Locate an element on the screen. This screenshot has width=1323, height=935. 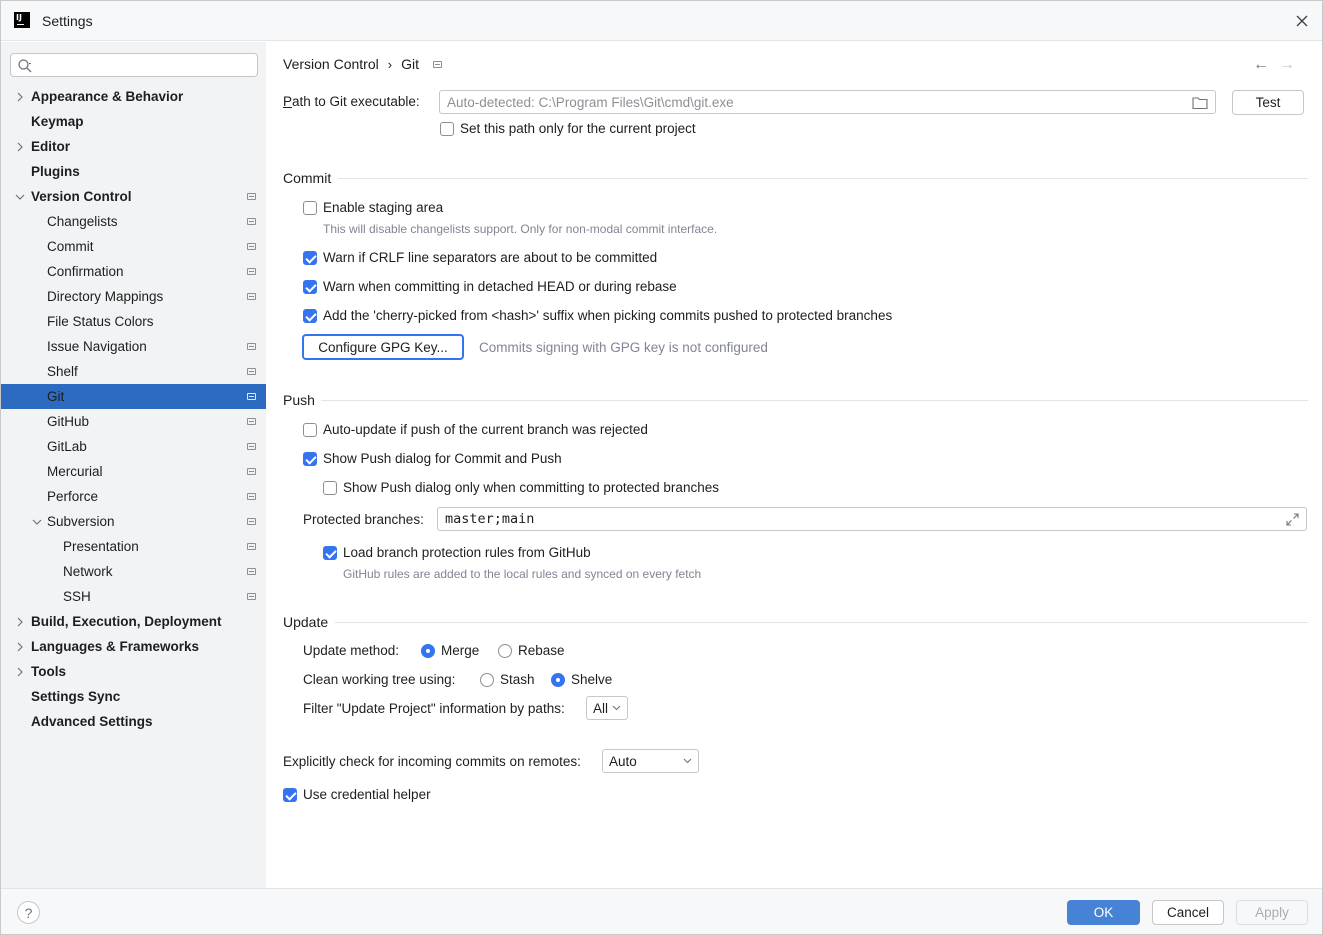
sidebar-item-label: Editor is located at coordinates (50, 146).